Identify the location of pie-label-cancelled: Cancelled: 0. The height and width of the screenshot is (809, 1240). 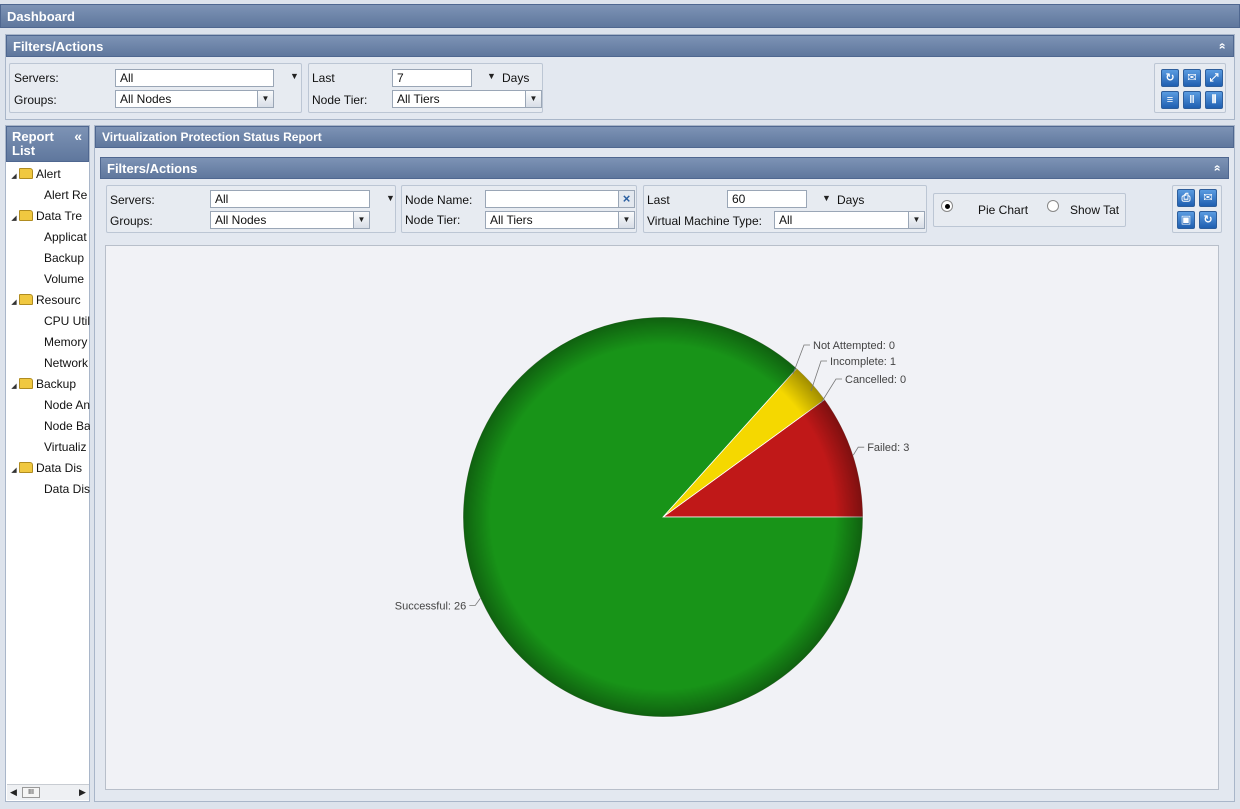
(875, 380).